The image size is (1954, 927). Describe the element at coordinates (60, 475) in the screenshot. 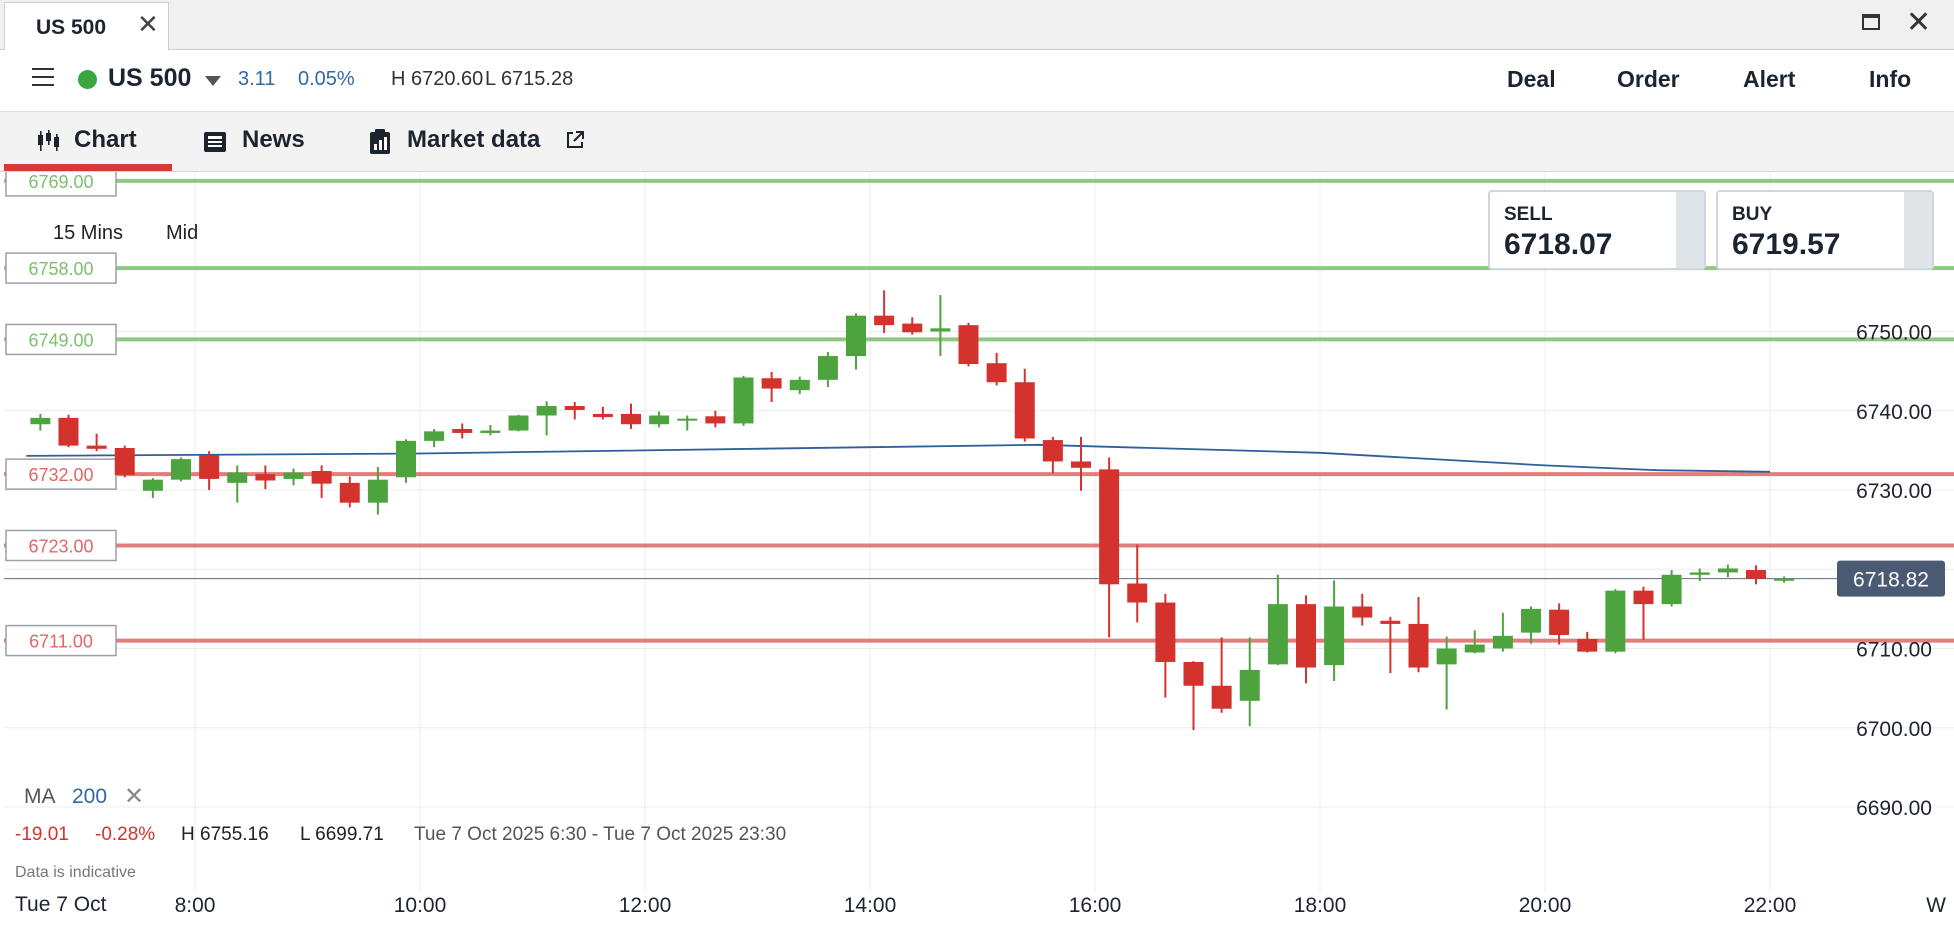

I see `price-level-label: 6732.00` at that location.